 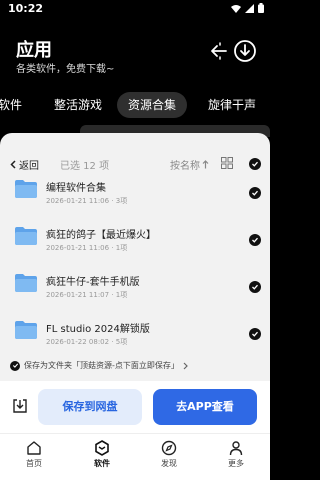 I want to click on nav-label: 首页, so click(x=34, y=463).